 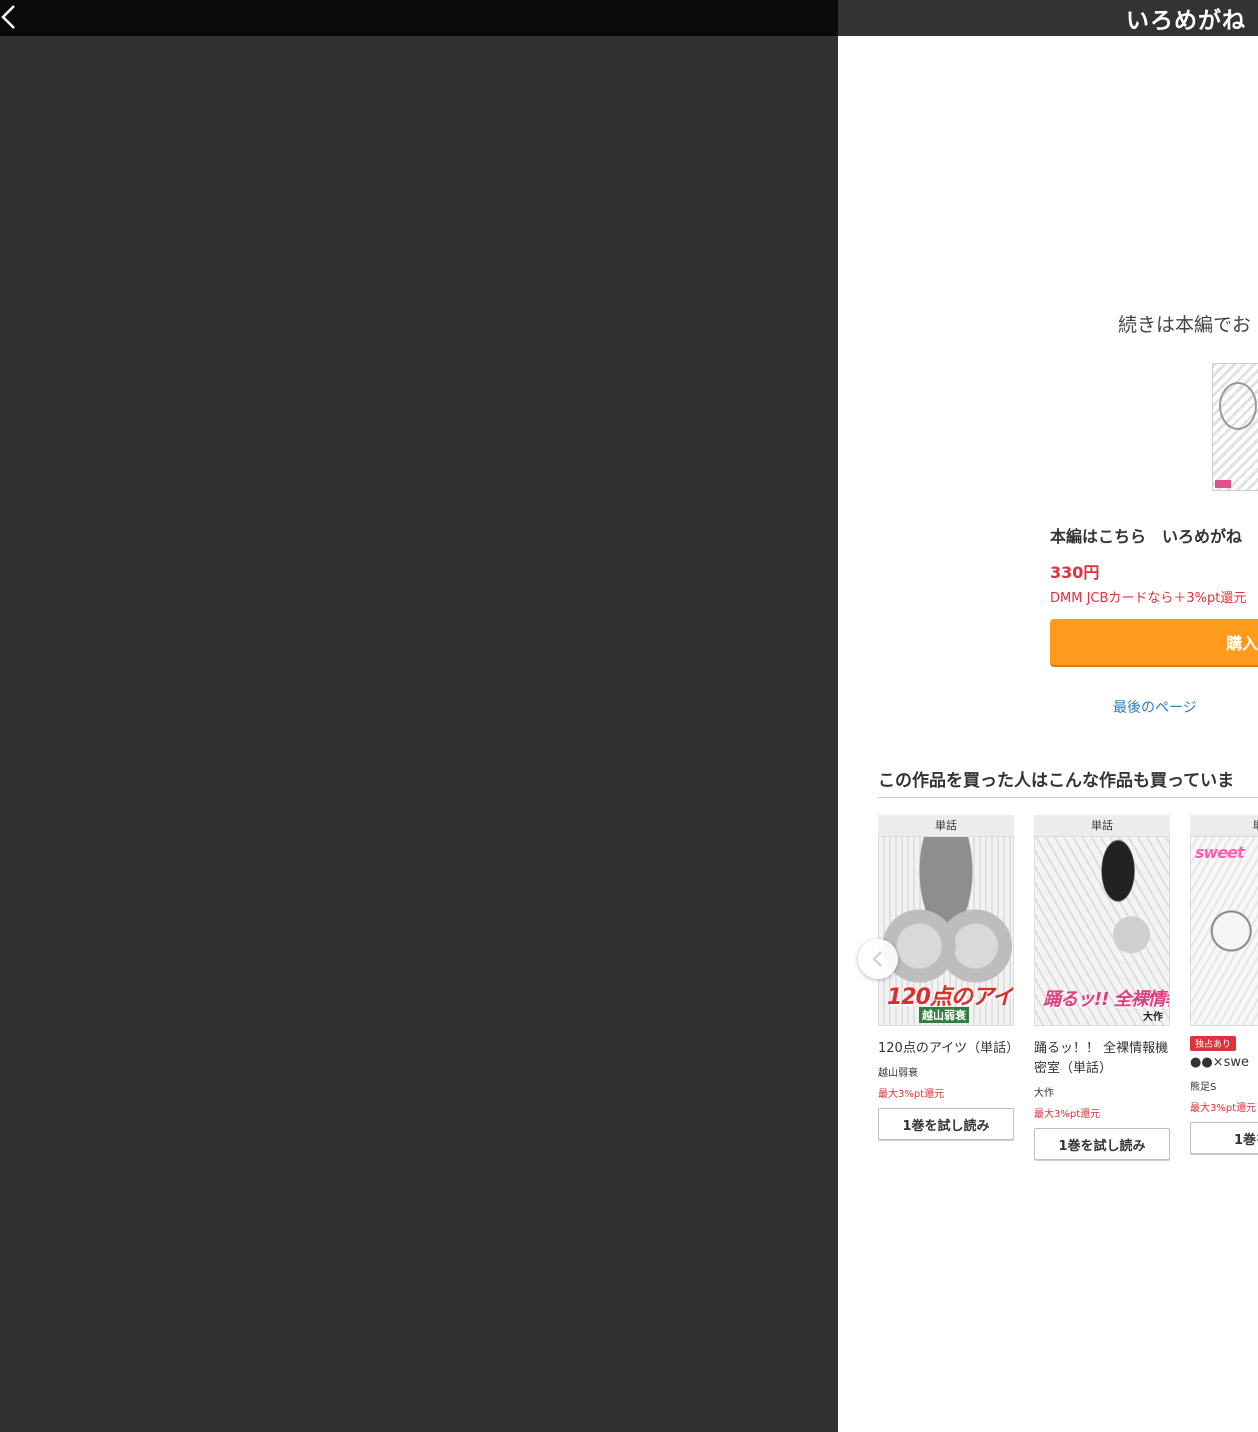 What do you see at coordinates (1224, 931) in the screenshot?
I see `card-cover-image: sweet` at bounding box center [1224, 931].